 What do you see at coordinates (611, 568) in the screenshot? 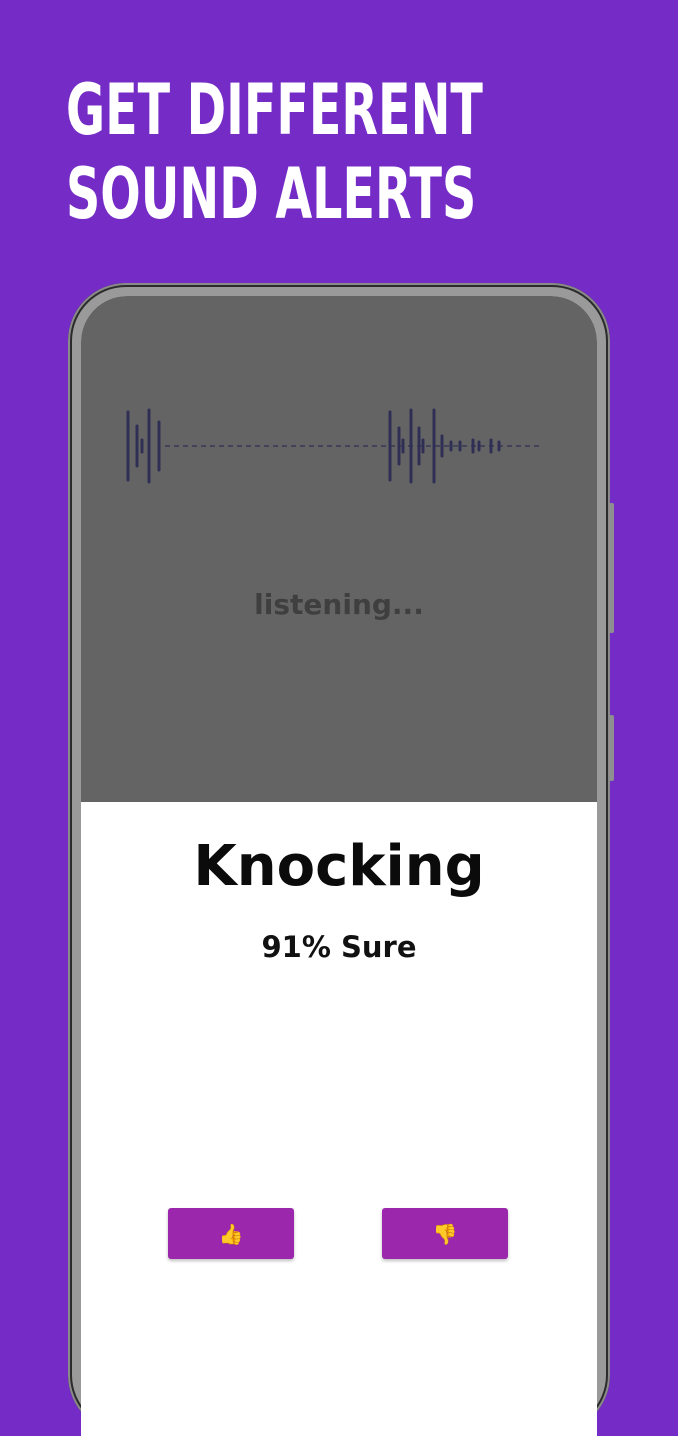
I see `volume-button` at bounding box center [611, 568].